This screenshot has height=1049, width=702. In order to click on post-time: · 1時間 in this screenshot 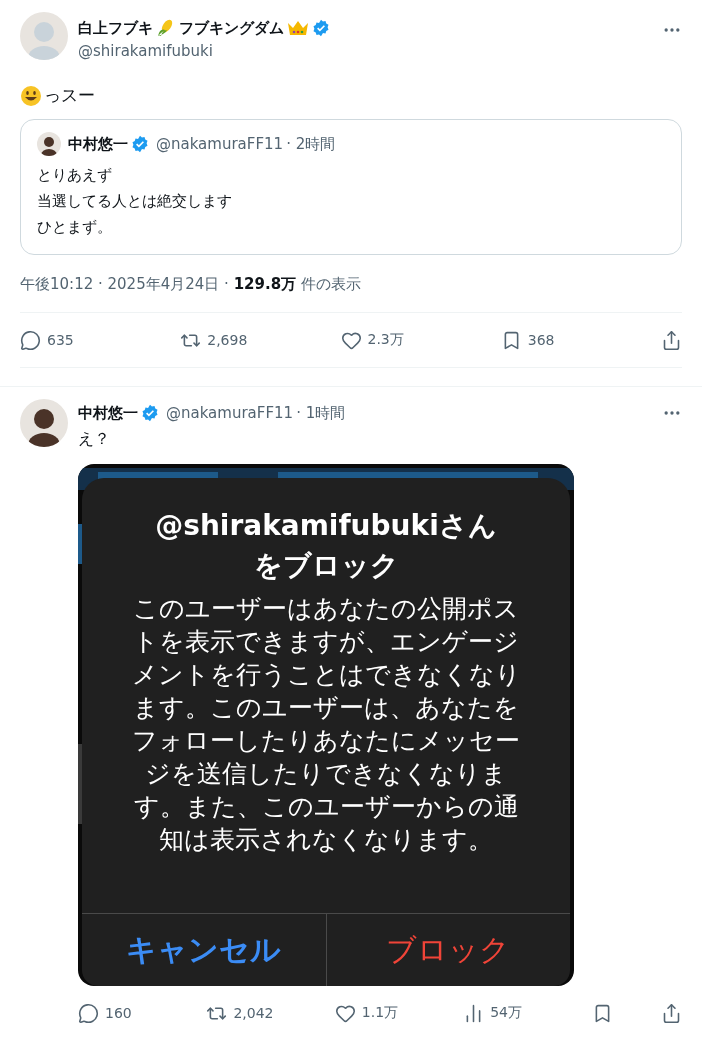, I will do `click(321, 413)`.